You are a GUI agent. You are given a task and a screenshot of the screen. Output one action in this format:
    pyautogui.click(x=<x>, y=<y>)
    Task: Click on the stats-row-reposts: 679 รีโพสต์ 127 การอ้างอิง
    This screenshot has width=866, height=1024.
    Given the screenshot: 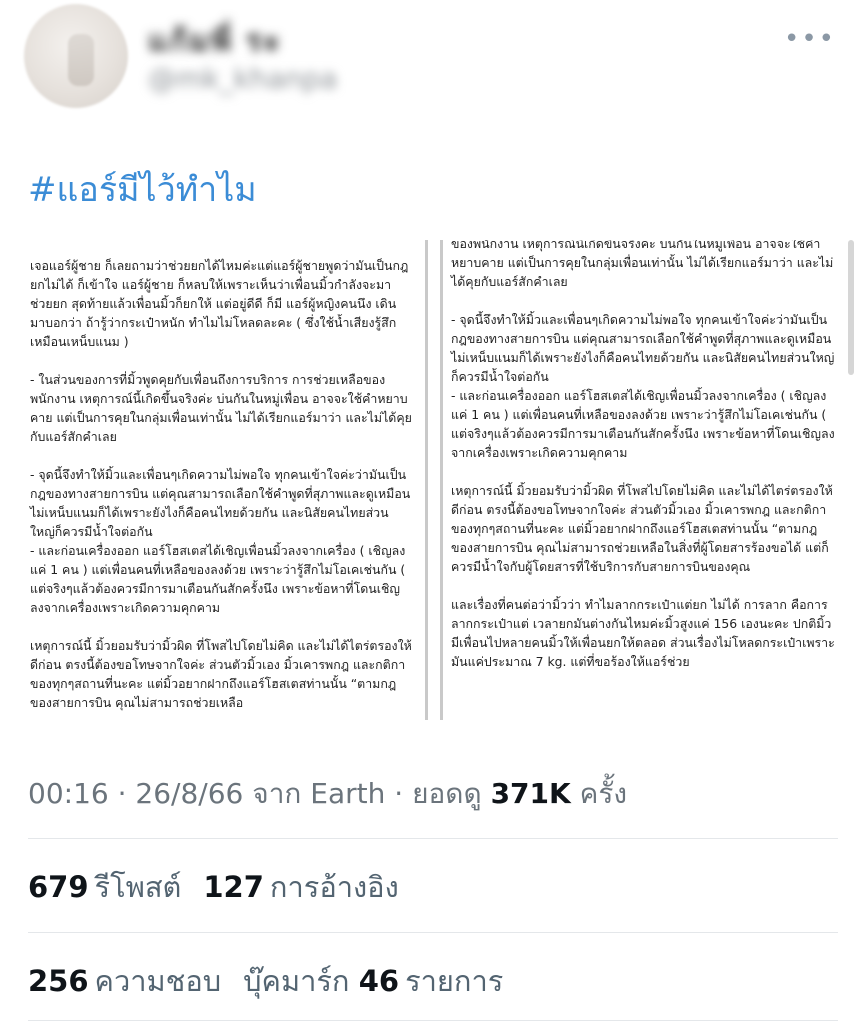 What is the action you would take?
    pyautogui.click(x=213, y=887)
    